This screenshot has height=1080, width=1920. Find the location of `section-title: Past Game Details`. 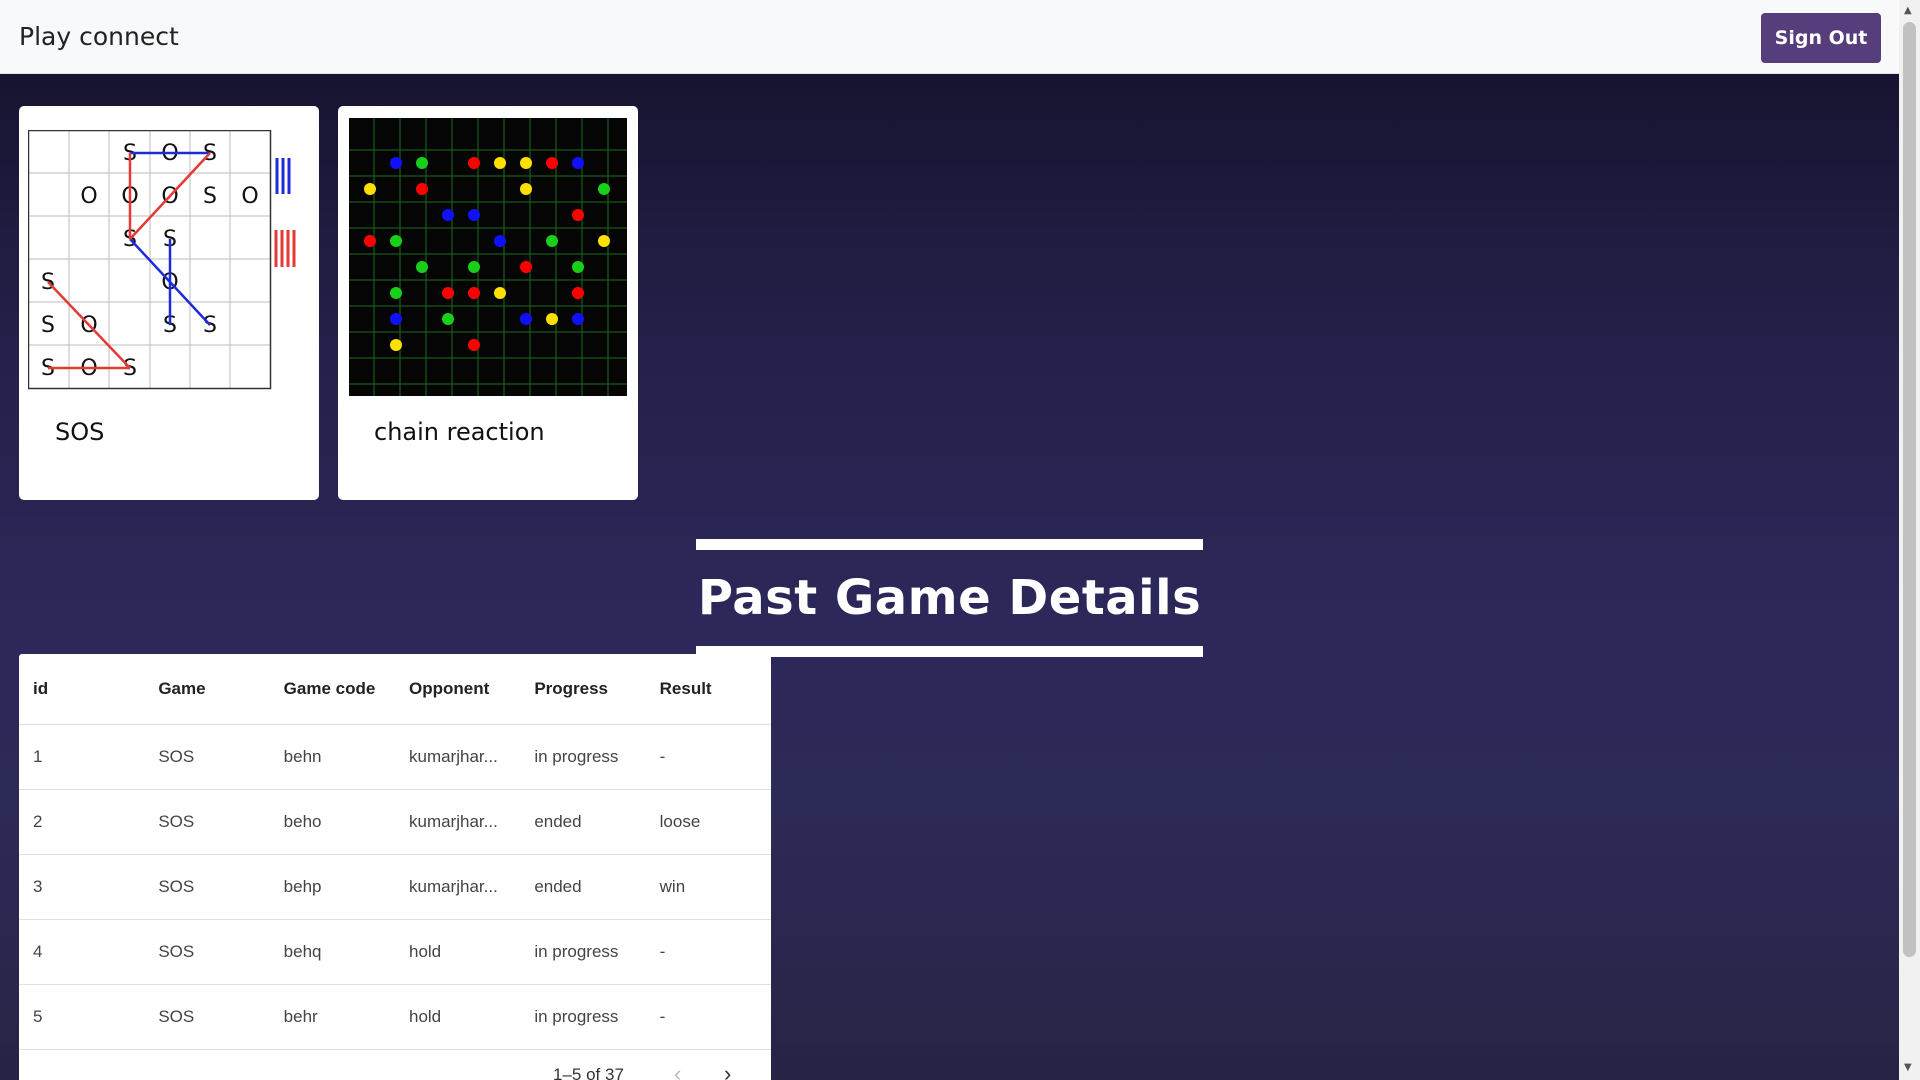

section-title: Past Game Details is located at coordinates (949, 598).